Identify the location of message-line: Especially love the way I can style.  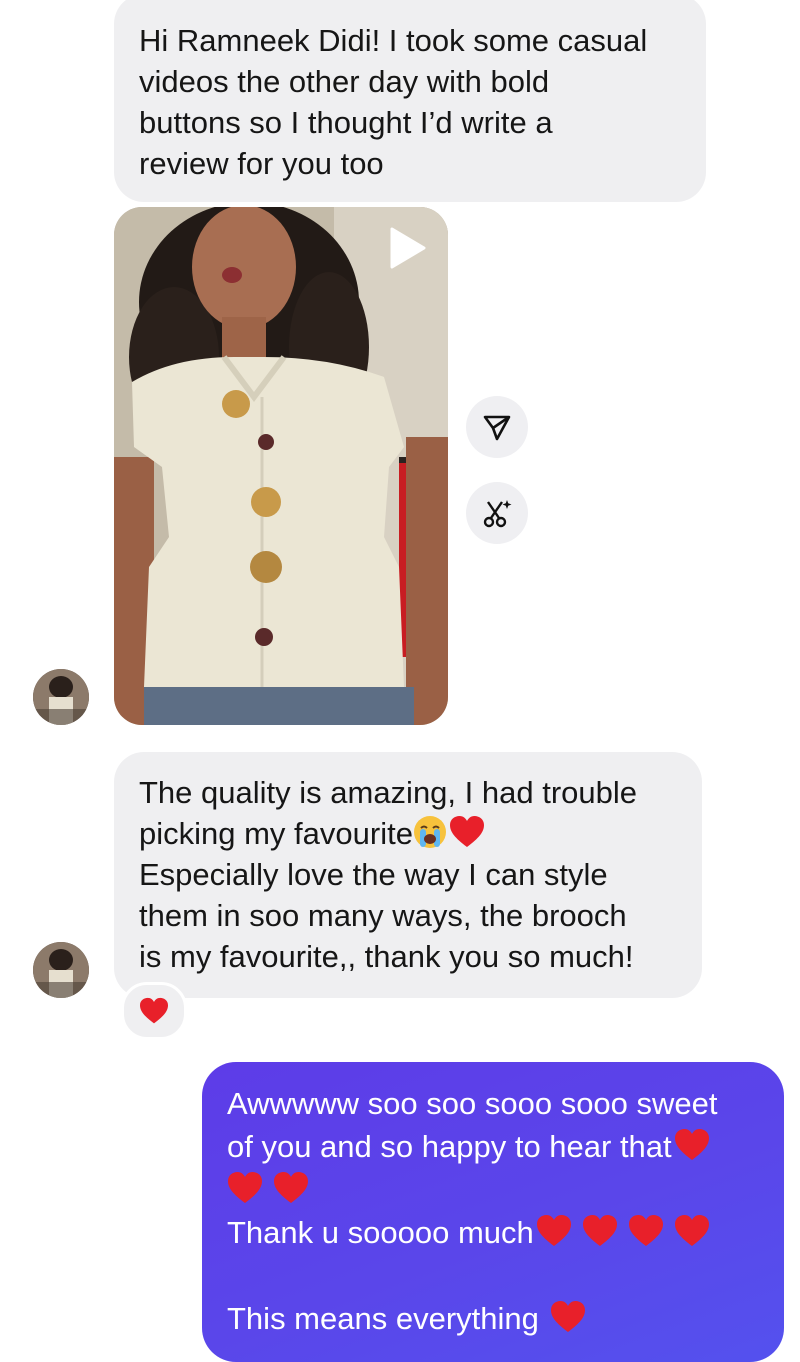
(373, 874).